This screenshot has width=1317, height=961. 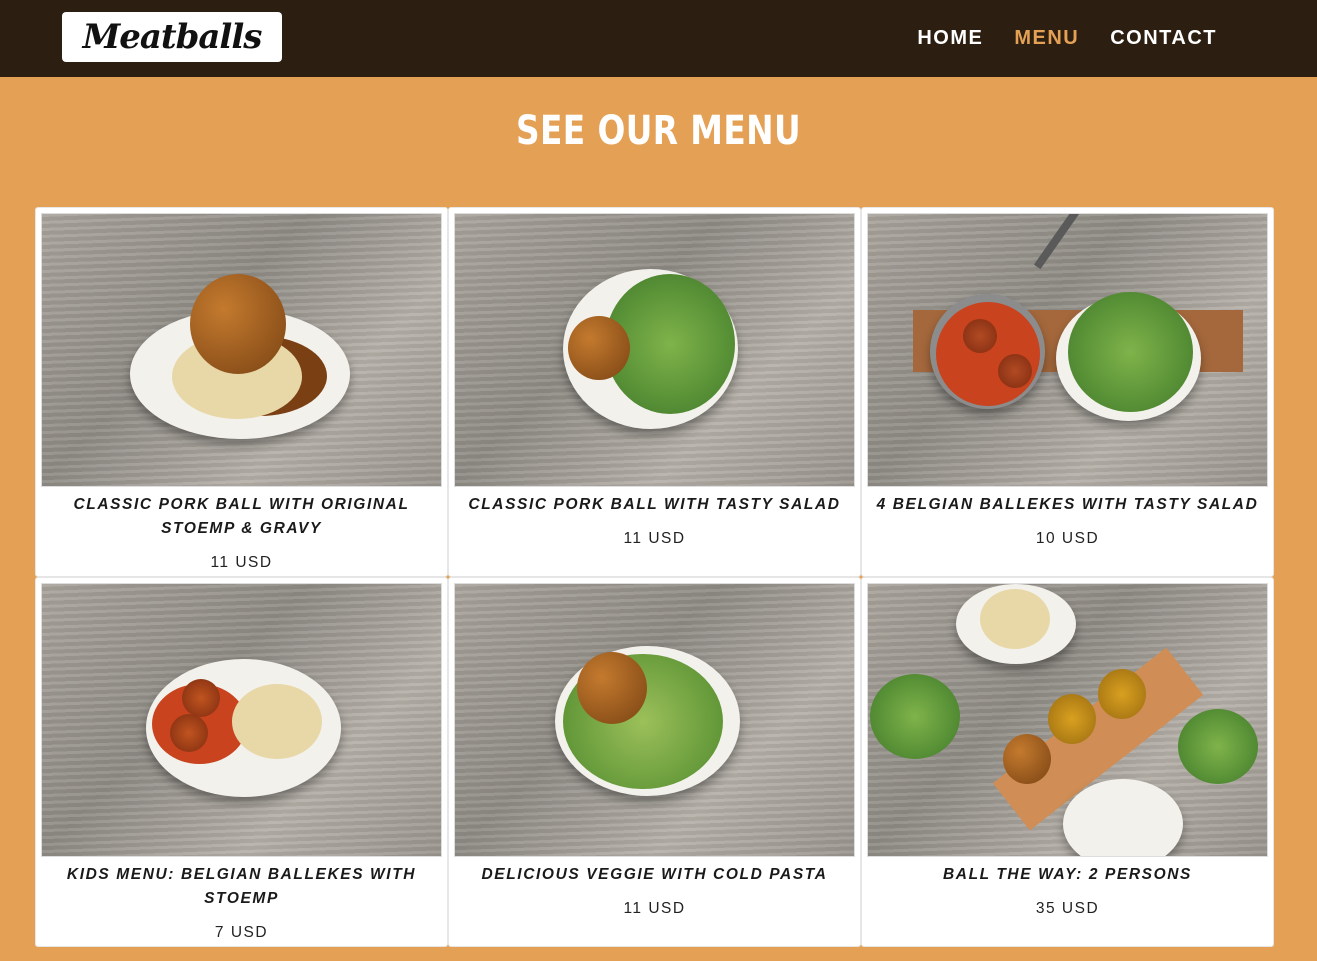 What do you see at coordinates (1046, 38) in the screenshot?
I see `nav-menu-link: MENU` at bounding box center [1046, 38].